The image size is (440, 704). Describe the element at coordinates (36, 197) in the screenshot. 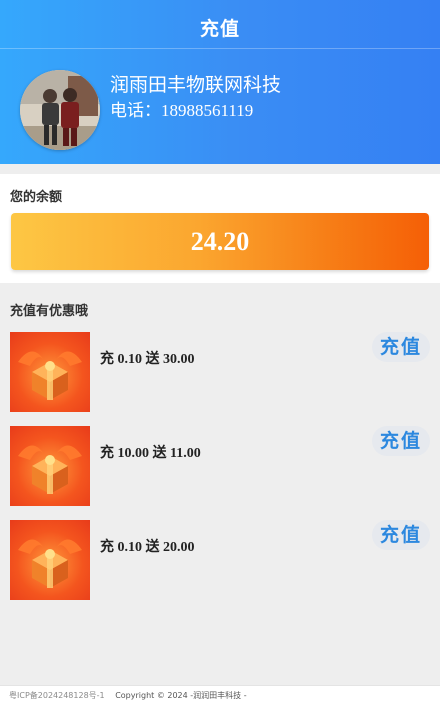

I see `balance-label: 您的余额` at that location.